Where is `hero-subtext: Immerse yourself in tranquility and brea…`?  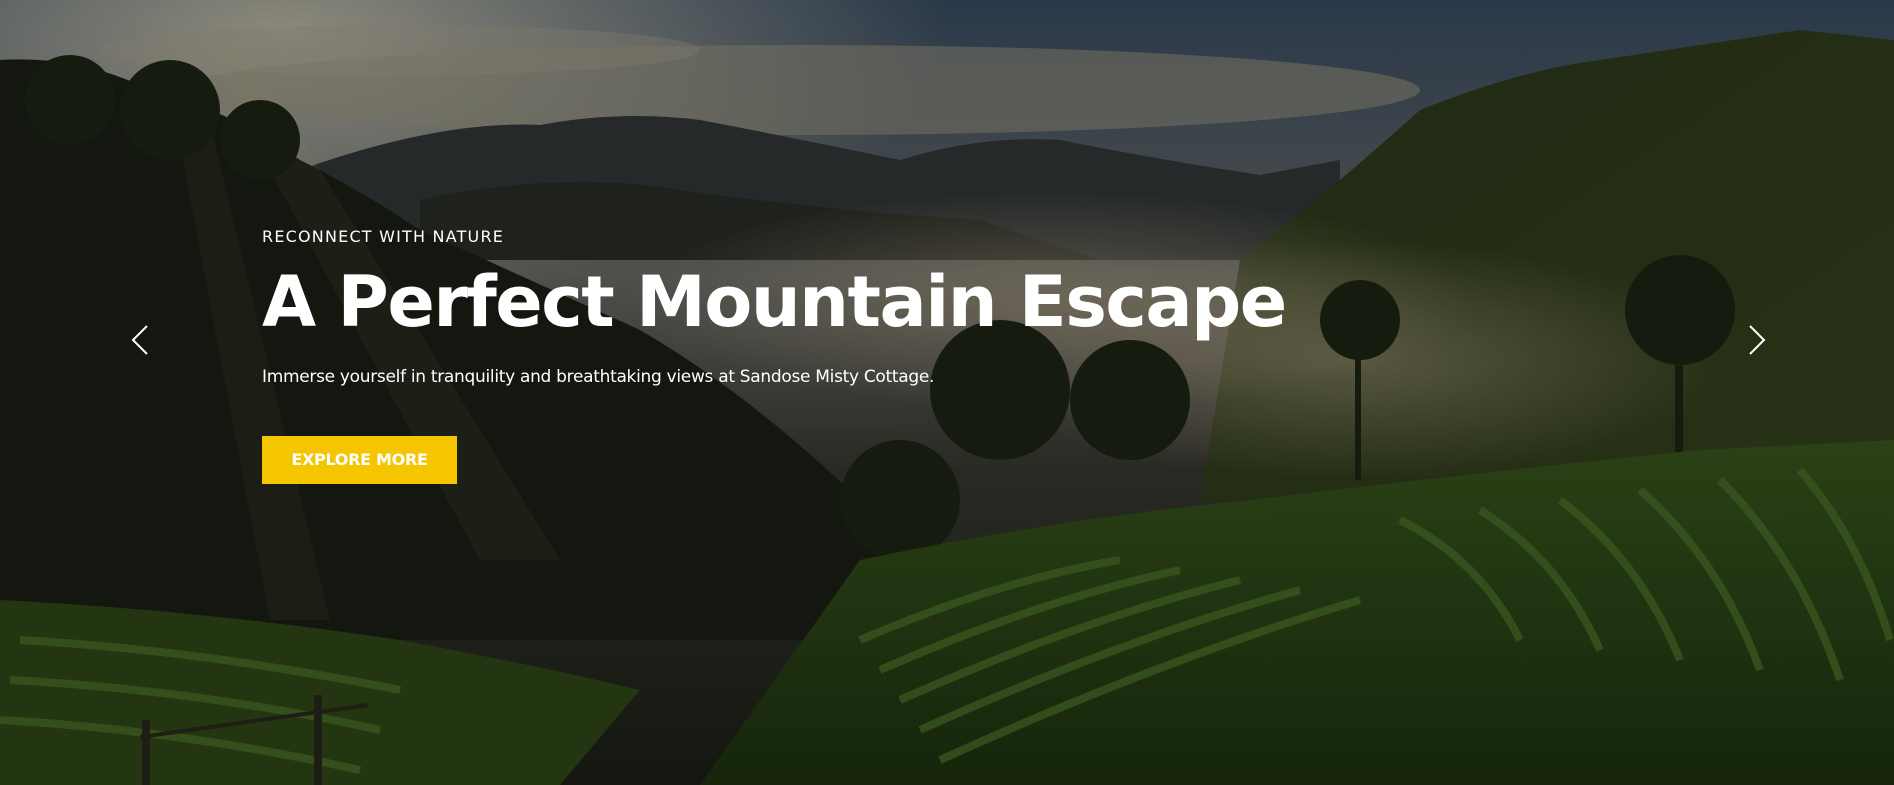 hero-subtext: Immerse yourself in tranquility and brea… is located at coordinates (598, 377).